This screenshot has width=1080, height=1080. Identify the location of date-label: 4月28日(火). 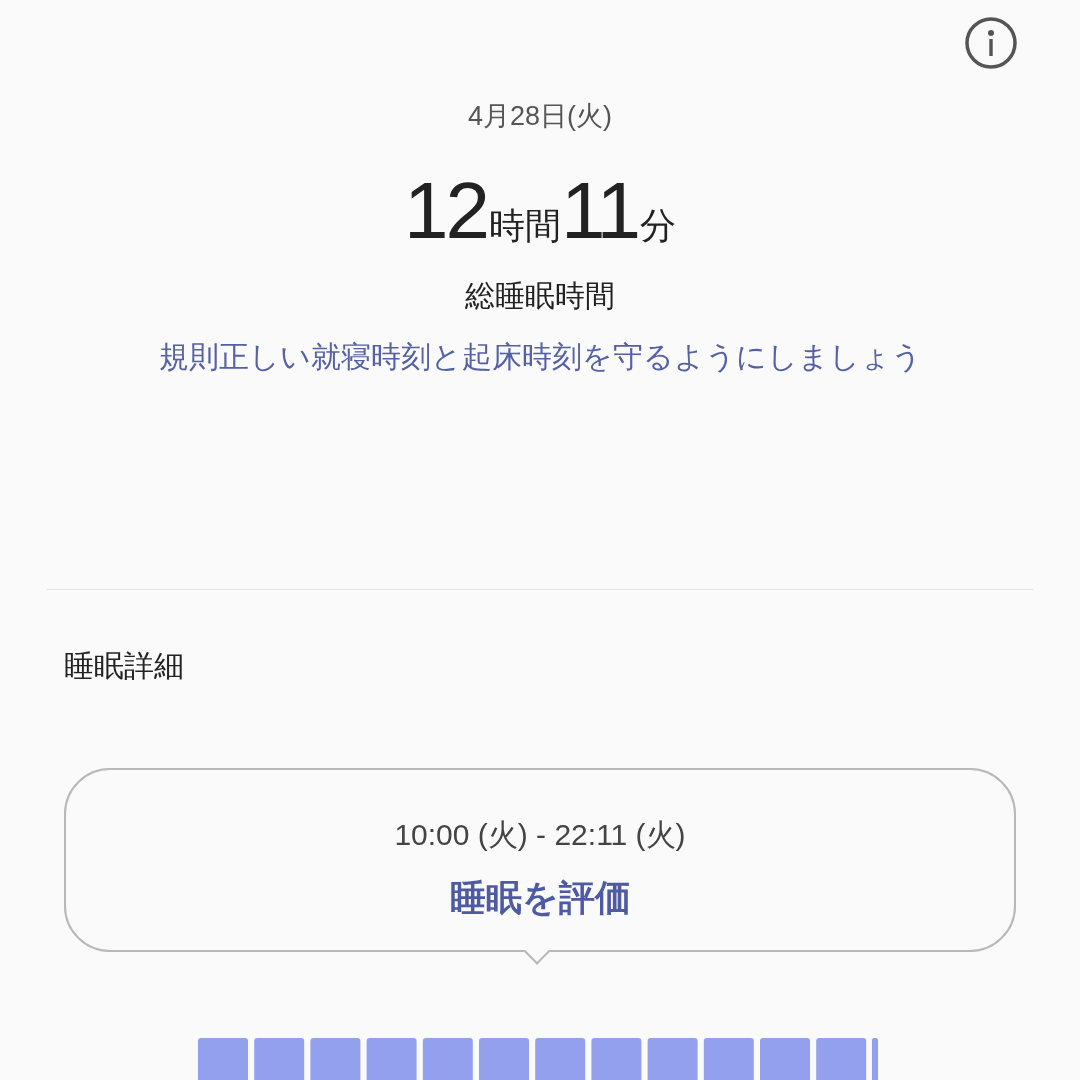
(540, 116).